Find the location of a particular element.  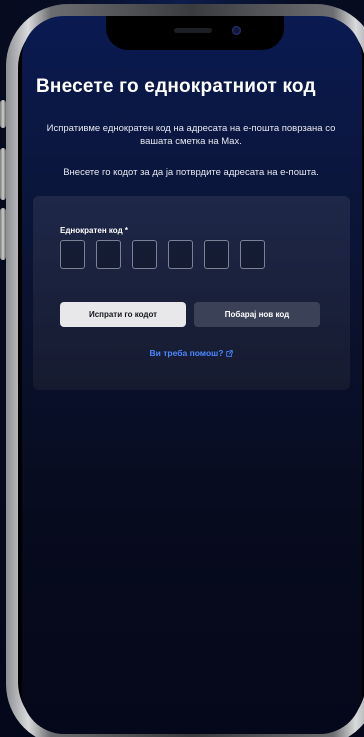

code-input-group is located at coordinates (162, 254).